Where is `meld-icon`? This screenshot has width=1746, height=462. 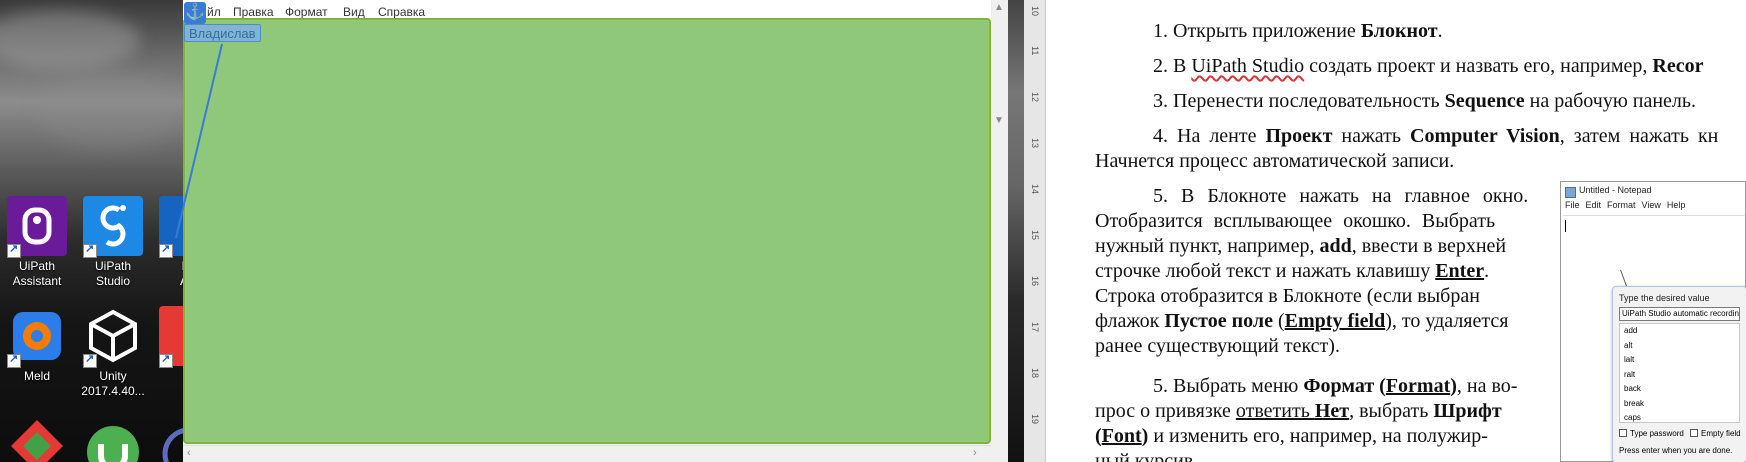 meld-icon is located at coordinates (37, 337).